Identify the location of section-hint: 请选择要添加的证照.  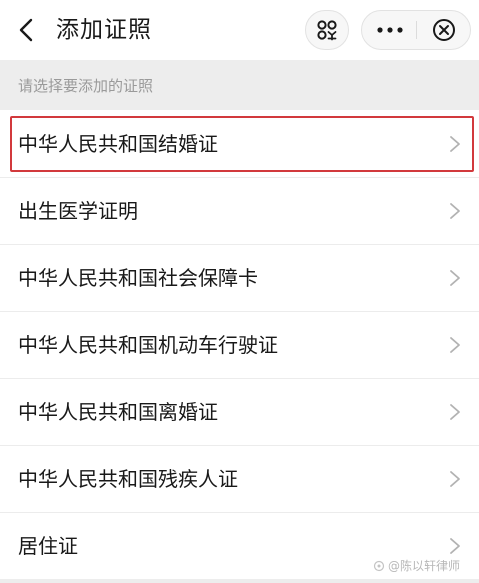
(86, 86).